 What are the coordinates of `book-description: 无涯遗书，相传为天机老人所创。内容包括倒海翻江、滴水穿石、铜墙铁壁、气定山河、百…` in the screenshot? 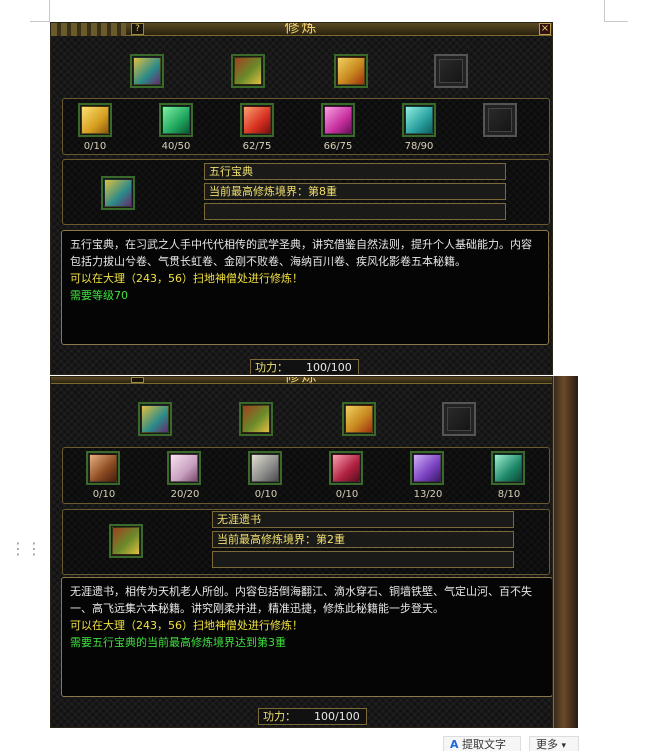 It's located at (306, 637).